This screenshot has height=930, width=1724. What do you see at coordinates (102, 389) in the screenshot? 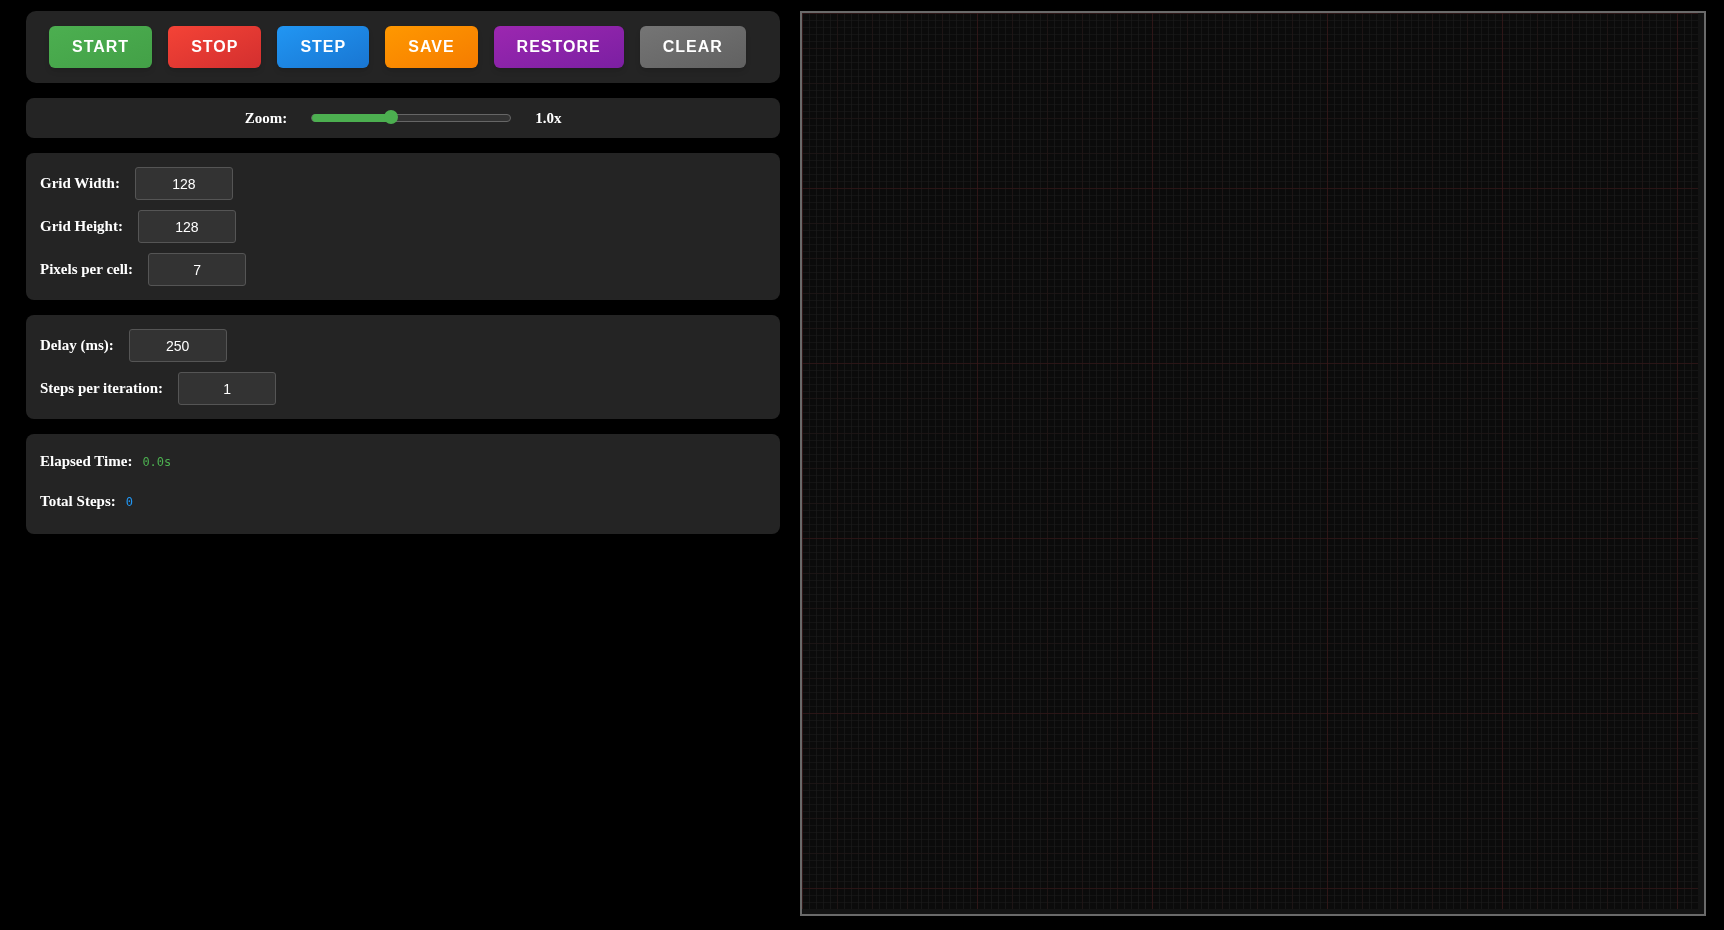
I see `field-label: Steps per iteration:` at bounding box center [102, 389].